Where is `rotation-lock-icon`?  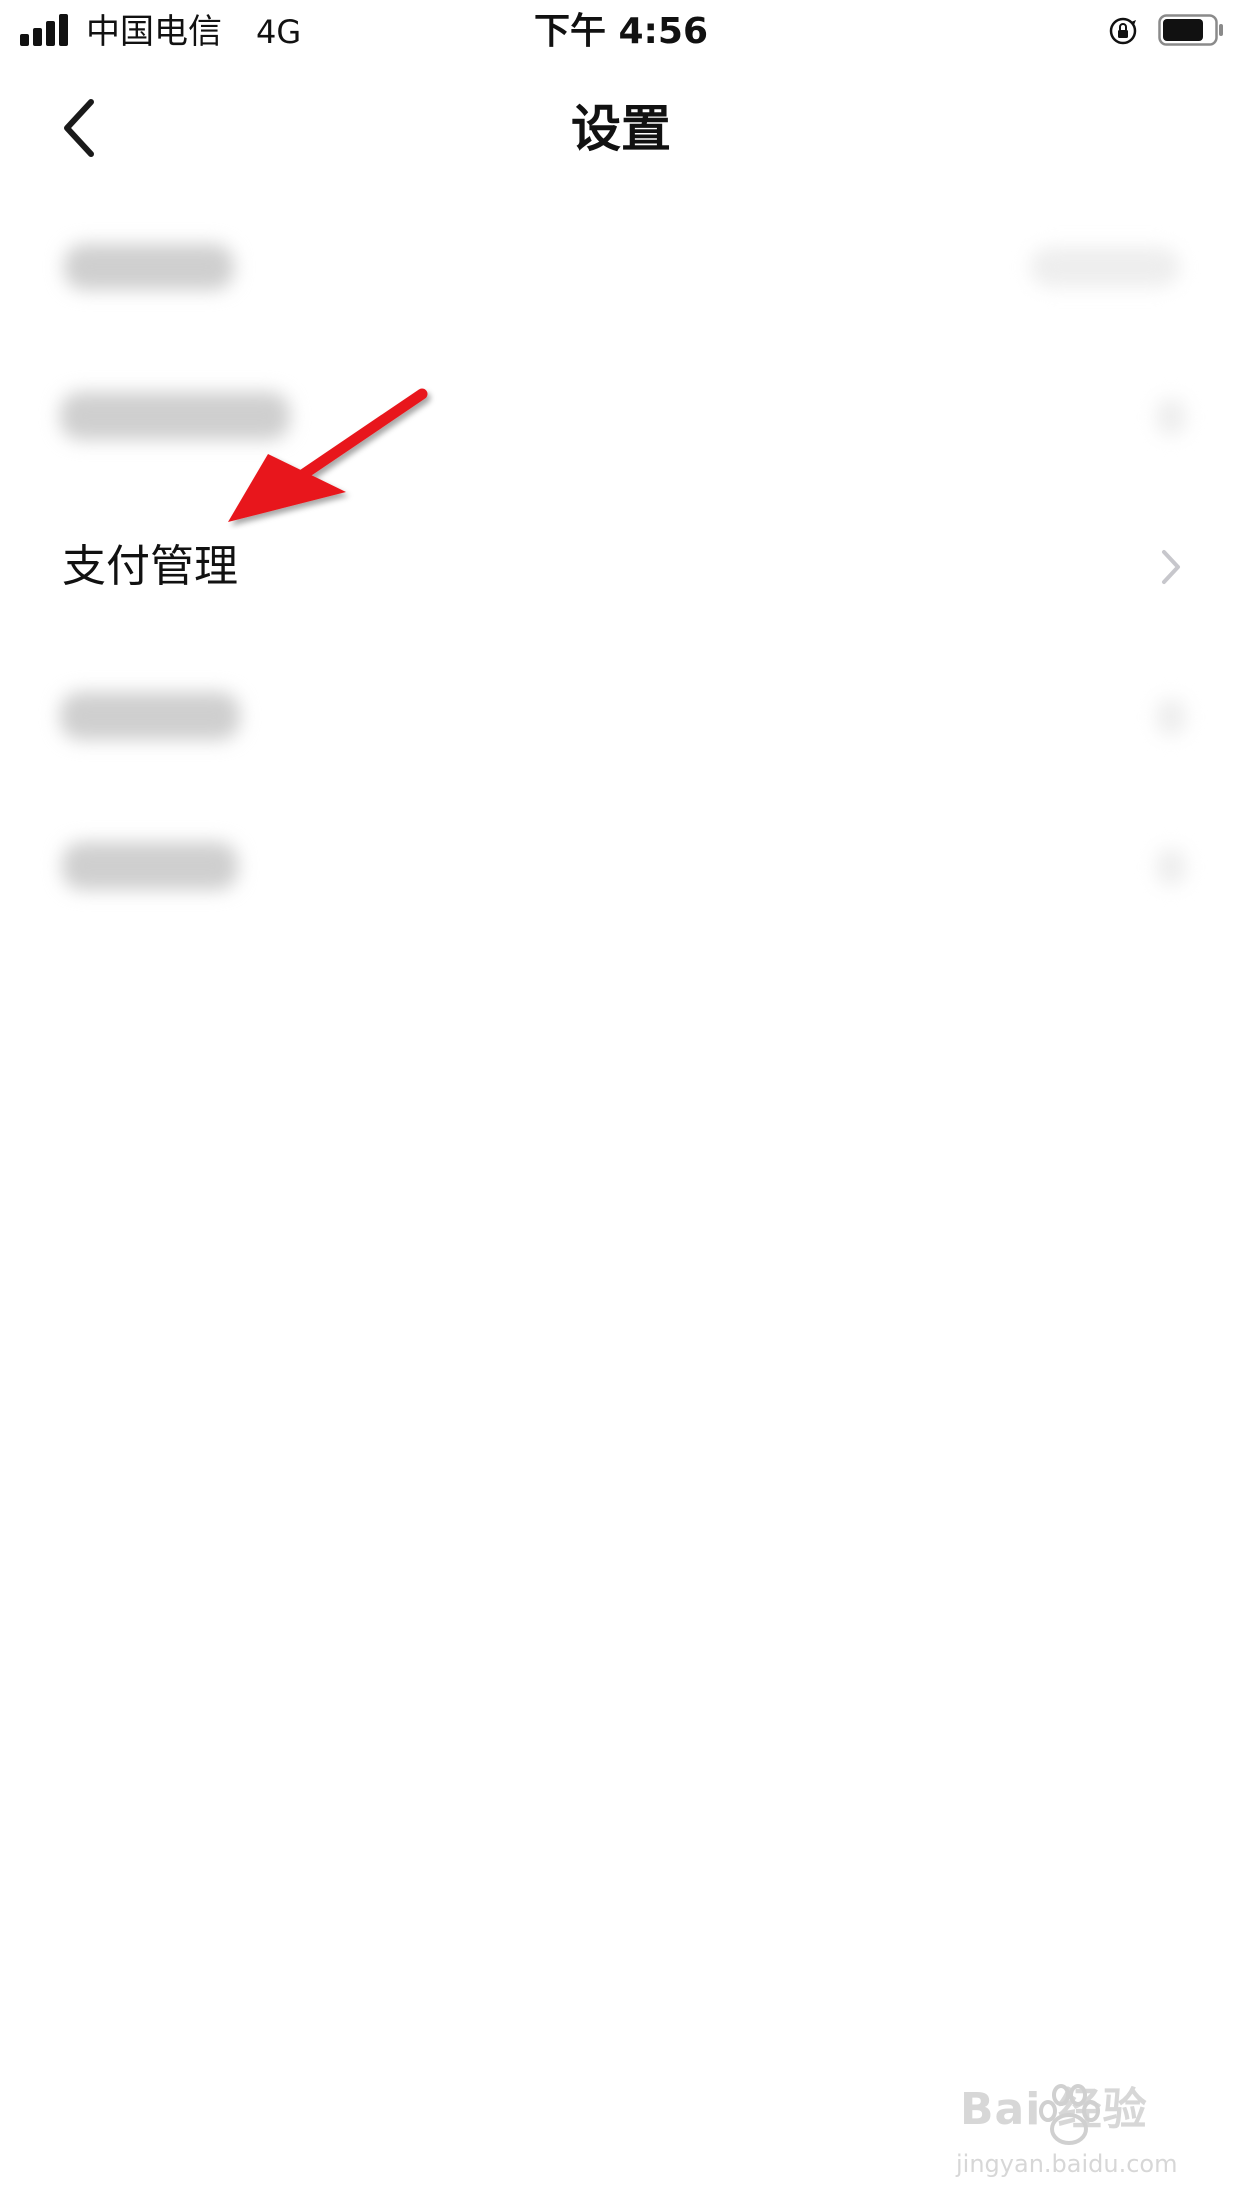 rotation-lock-icon is located at coordinates (1123, 31).